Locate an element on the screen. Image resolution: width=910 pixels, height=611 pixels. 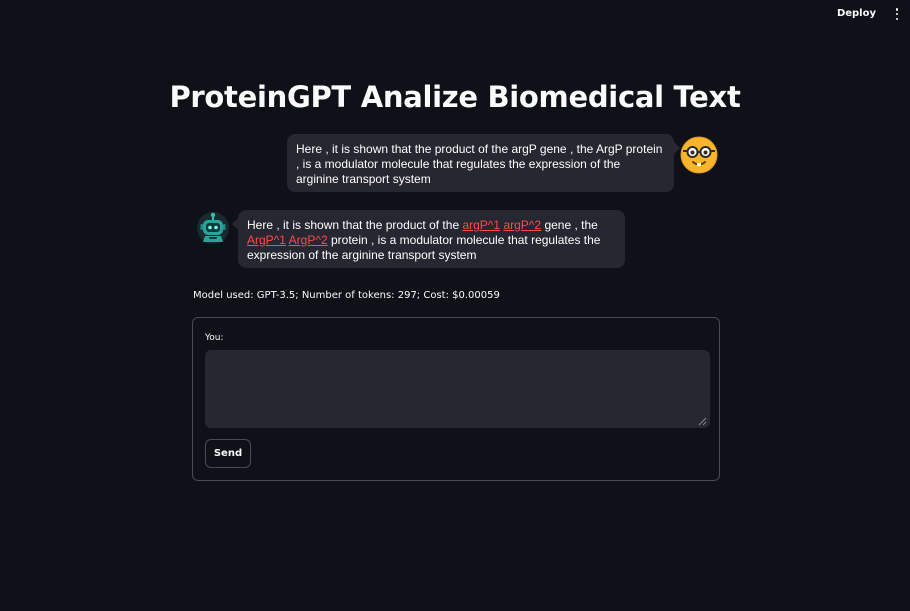
message-textarea is located at coordinates (457, 389).